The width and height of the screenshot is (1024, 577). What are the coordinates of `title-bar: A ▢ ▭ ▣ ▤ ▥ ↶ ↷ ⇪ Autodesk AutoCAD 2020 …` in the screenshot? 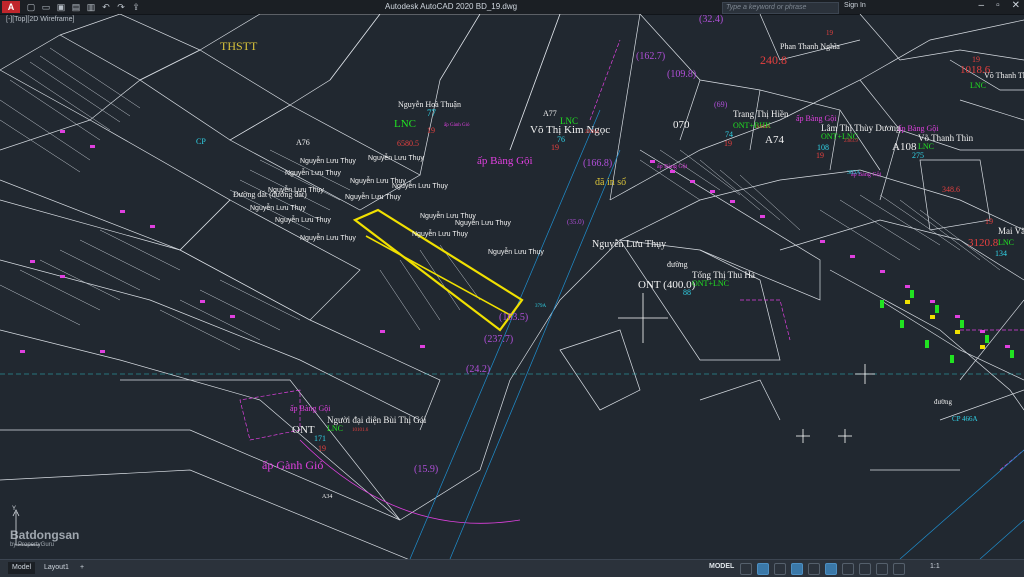 It's located at (512, 7).